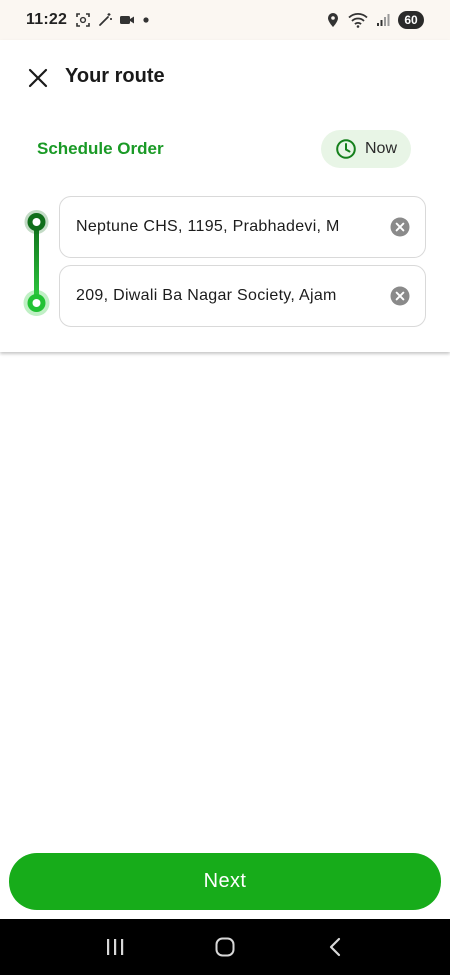 This screenshot has width=450, height=975. What do you see at coordinates (115, 76) in the screenshot?
I see `page-title: Your route` at bounding box center [115, 76].